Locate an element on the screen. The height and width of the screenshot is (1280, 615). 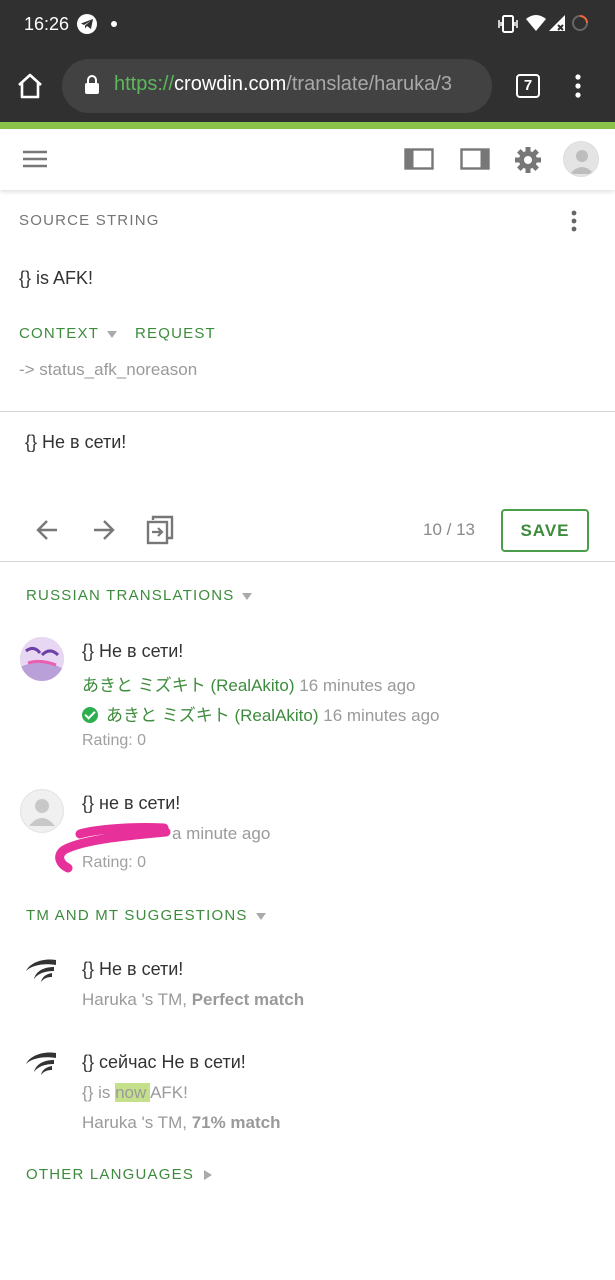
other-languages-label: OTHER LANGUAGES is located at coordinates (110, 1174).